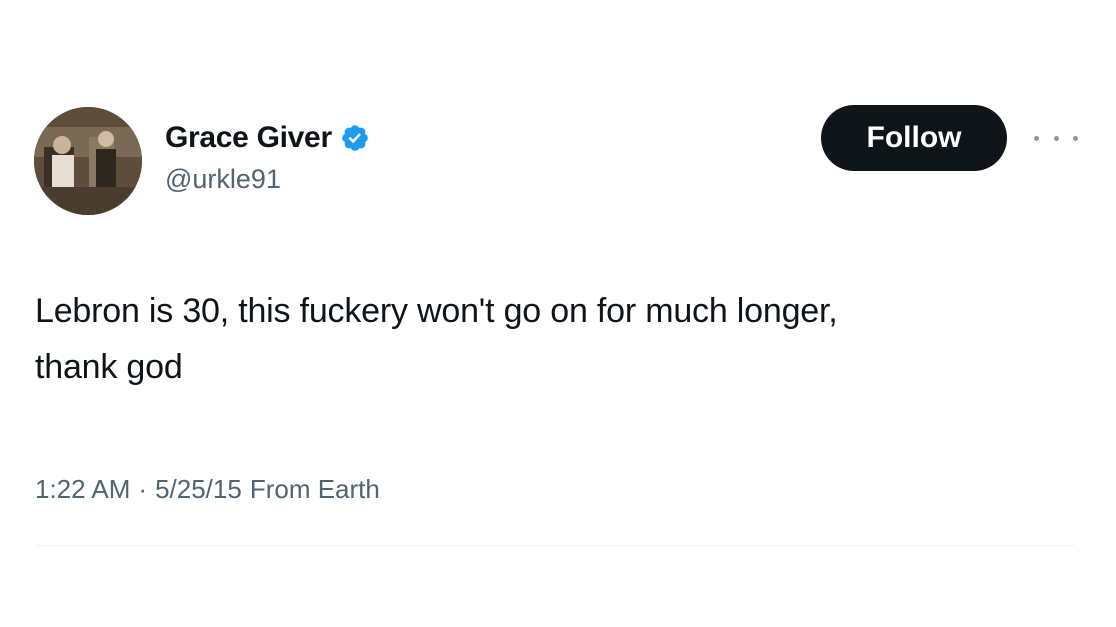 This screenshot has width=1116, height=627. Describe the element at coordinates (555, 545) in the screenshot. I see `divider` at that location.